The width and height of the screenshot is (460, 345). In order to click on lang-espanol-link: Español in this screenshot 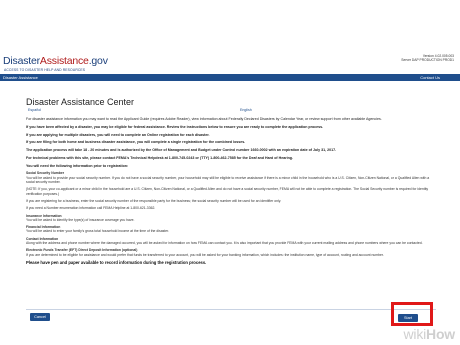, I will do `click(34, 110)`.